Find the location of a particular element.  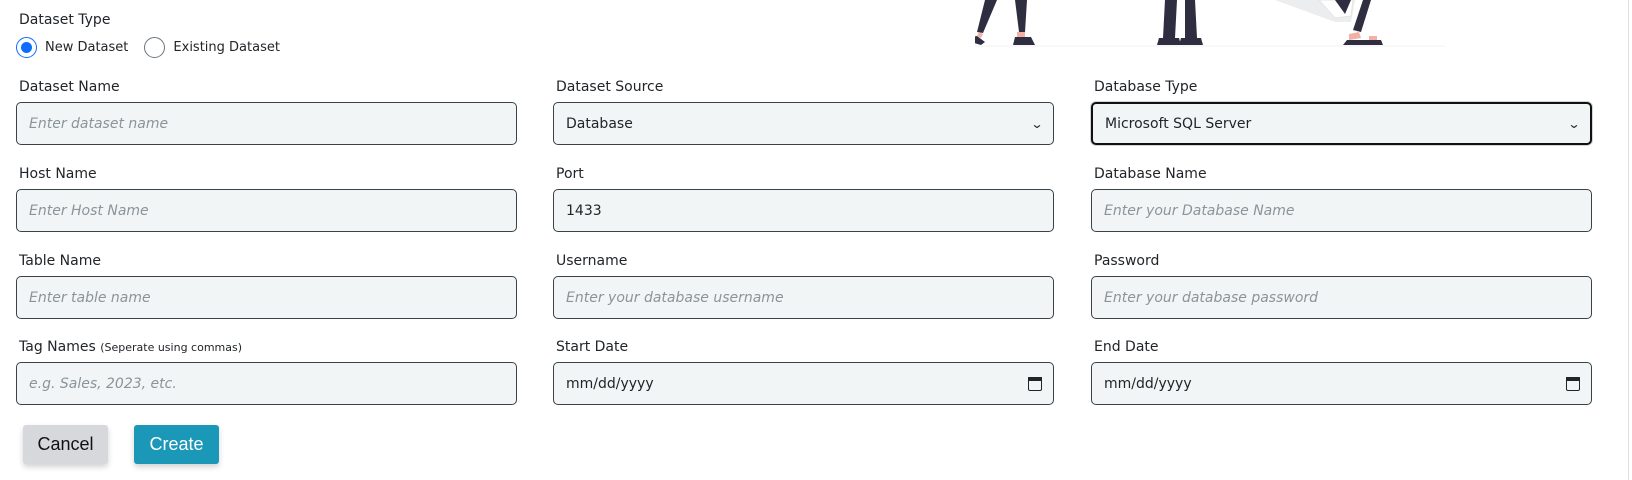

tag-names-label-row: Tag Names (Seperate using commas) is located at coordinates (268, 349).